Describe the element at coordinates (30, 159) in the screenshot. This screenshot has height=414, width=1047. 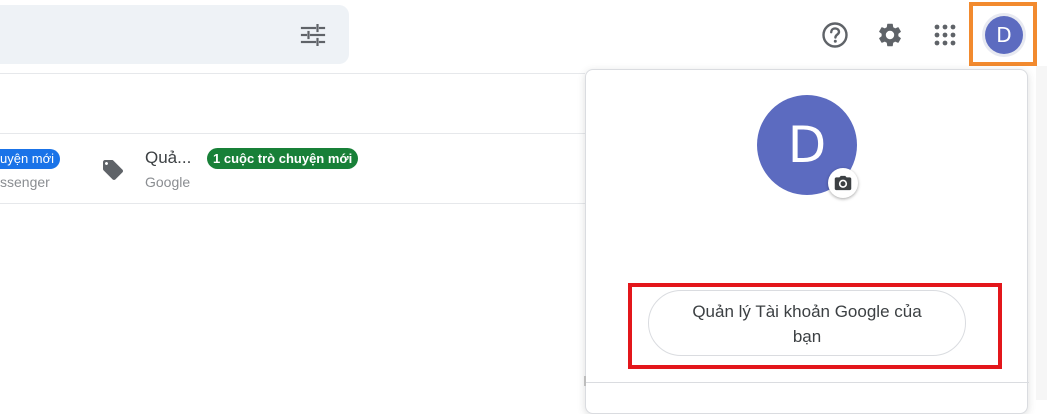
I see `new-conversations-badge: uyện mới` at that location.